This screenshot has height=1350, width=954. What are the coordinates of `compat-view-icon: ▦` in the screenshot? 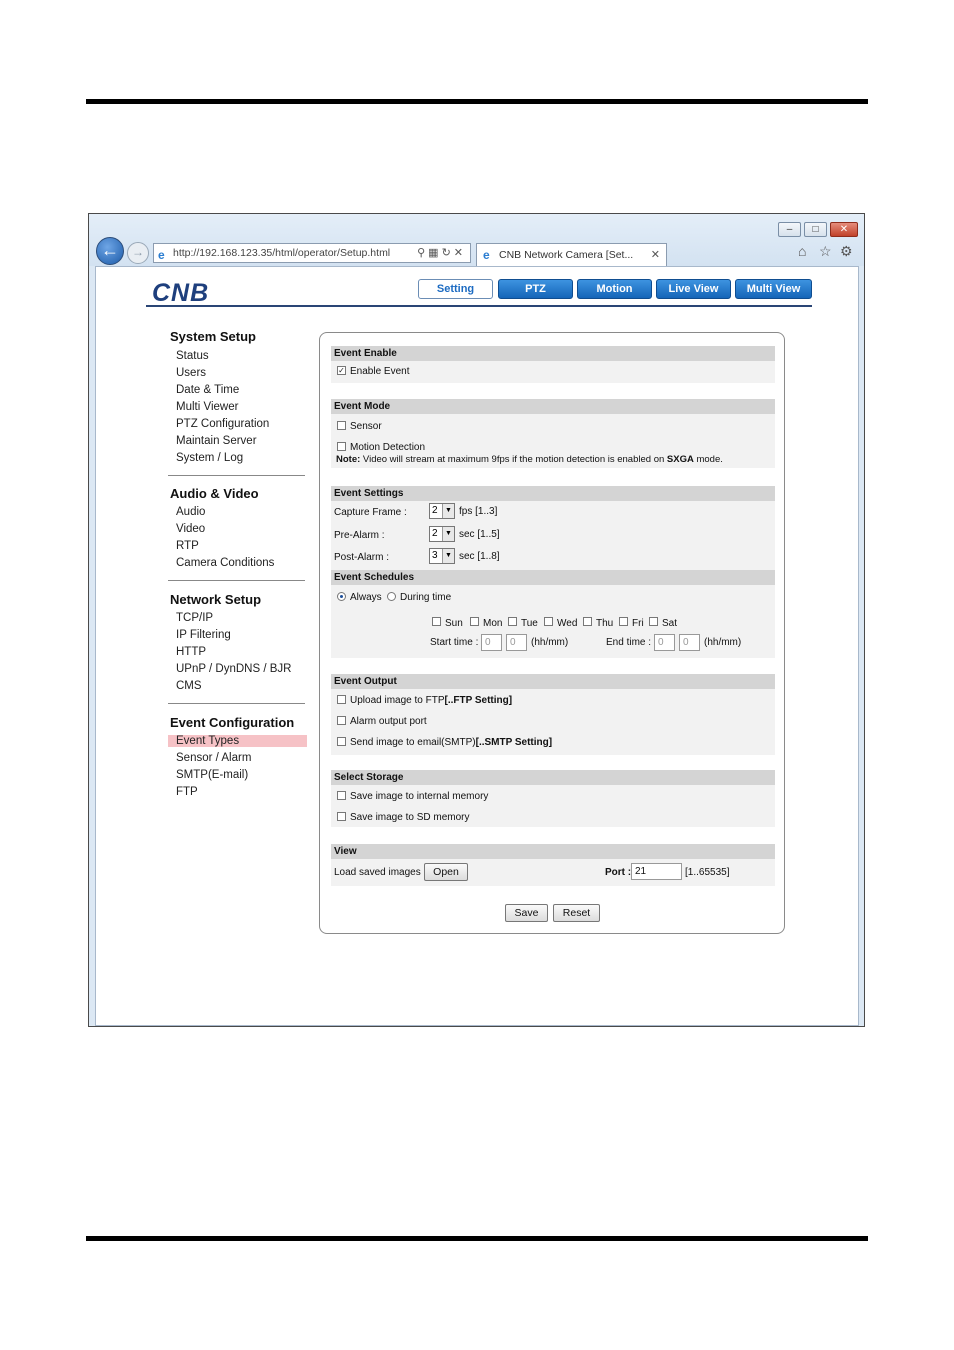 It's located at (434, 253).